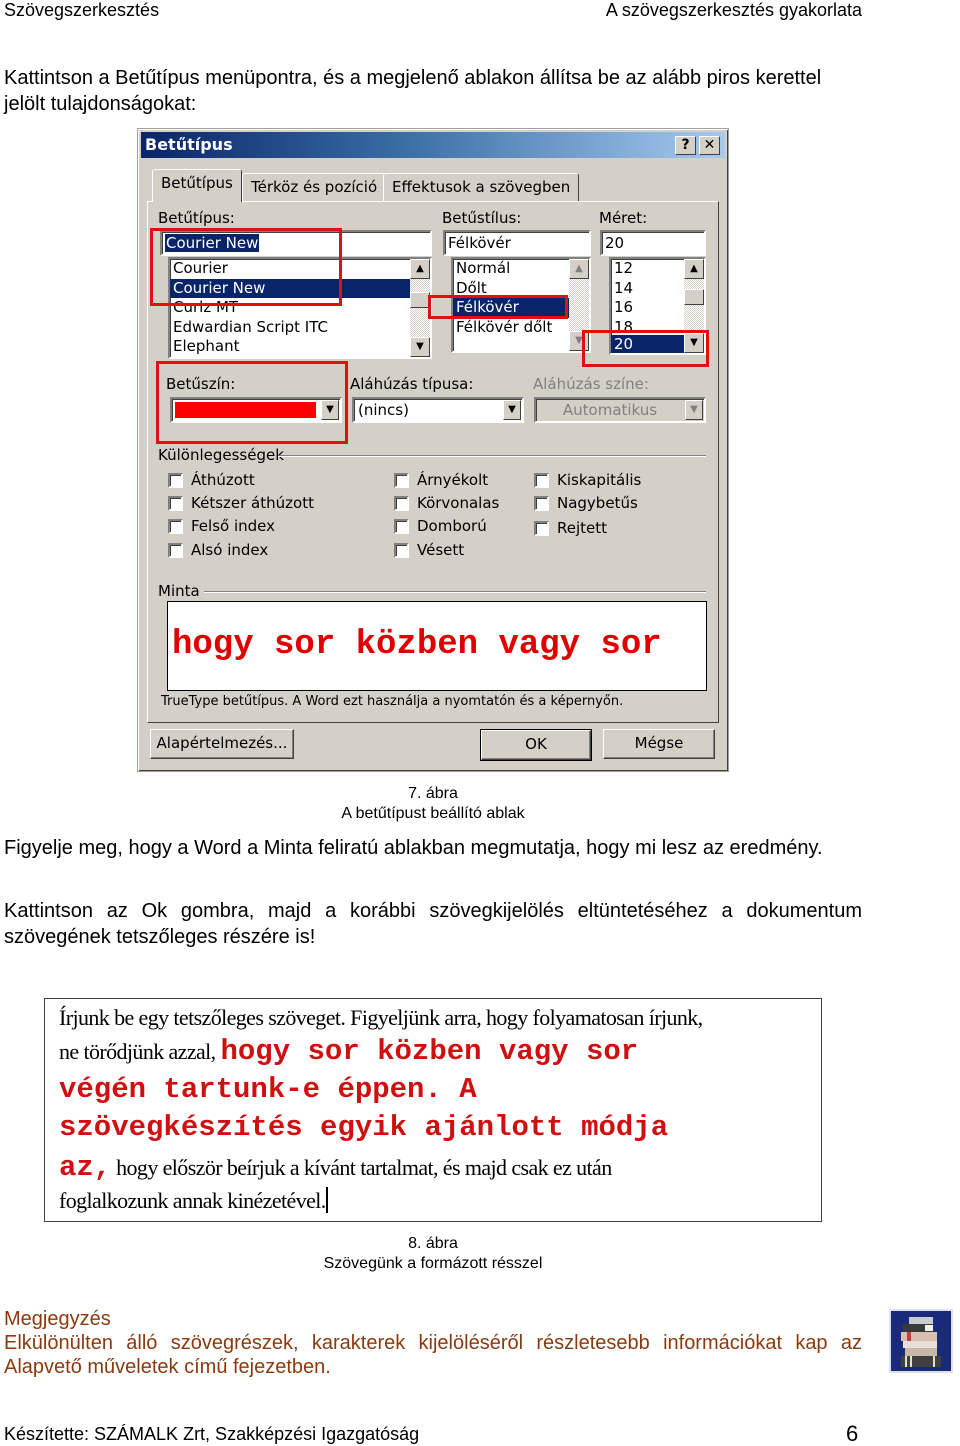 This screenshot has height=1446, width=960. What do you see at coordinates (511, 308) in the screenshot?
I see `style-option-selected: Félkövér` at bounding box center [511, 308].